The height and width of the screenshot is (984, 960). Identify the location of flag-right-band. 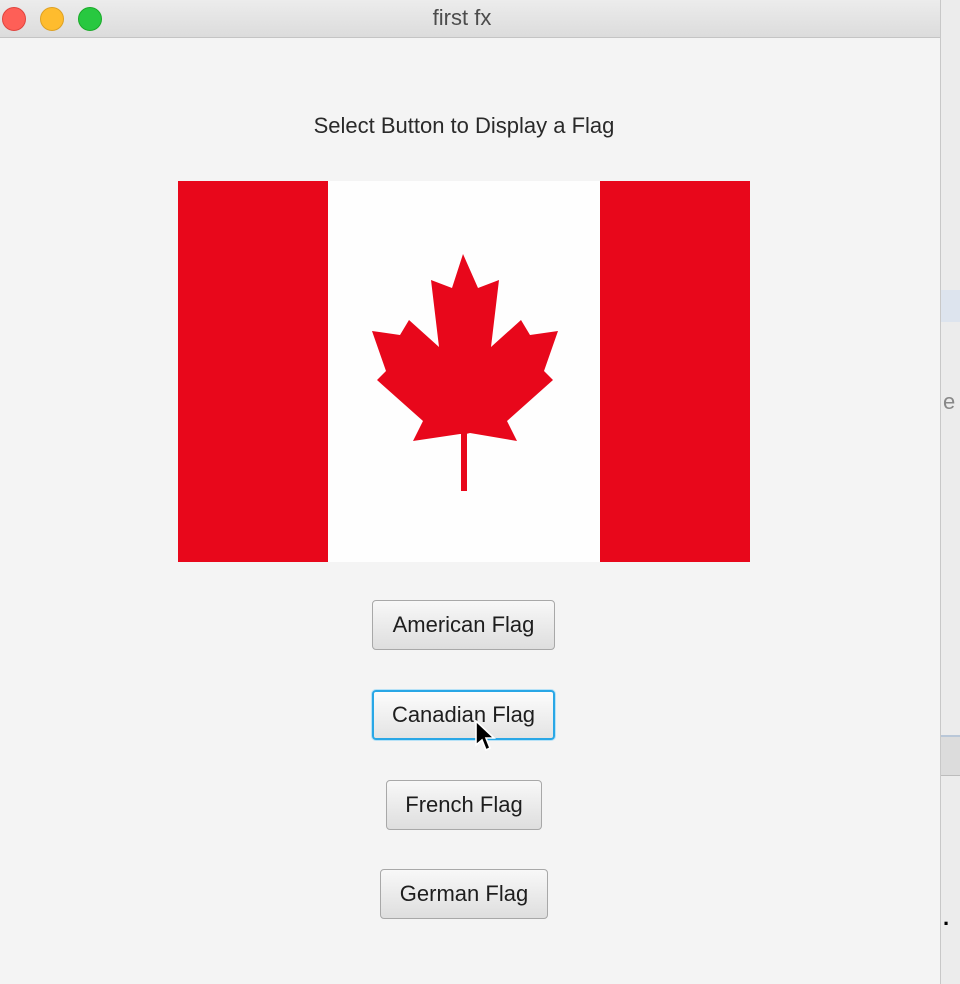
(675, 371).